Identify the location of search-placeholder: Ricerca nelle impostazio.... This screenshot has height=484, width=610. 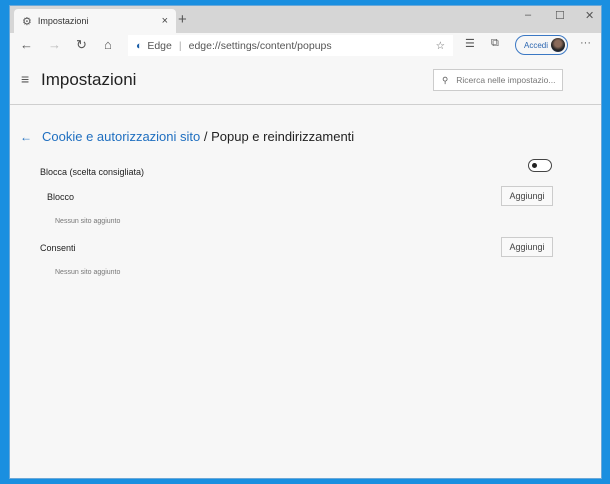
(506, 80).